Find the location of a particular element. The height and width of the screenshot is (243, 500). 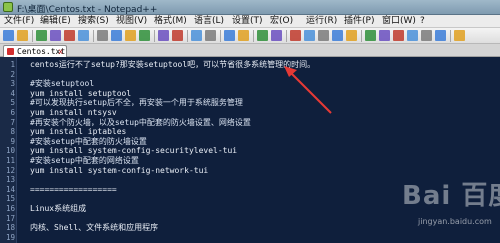

line-number: 10 is located at coordinates (10, 151).